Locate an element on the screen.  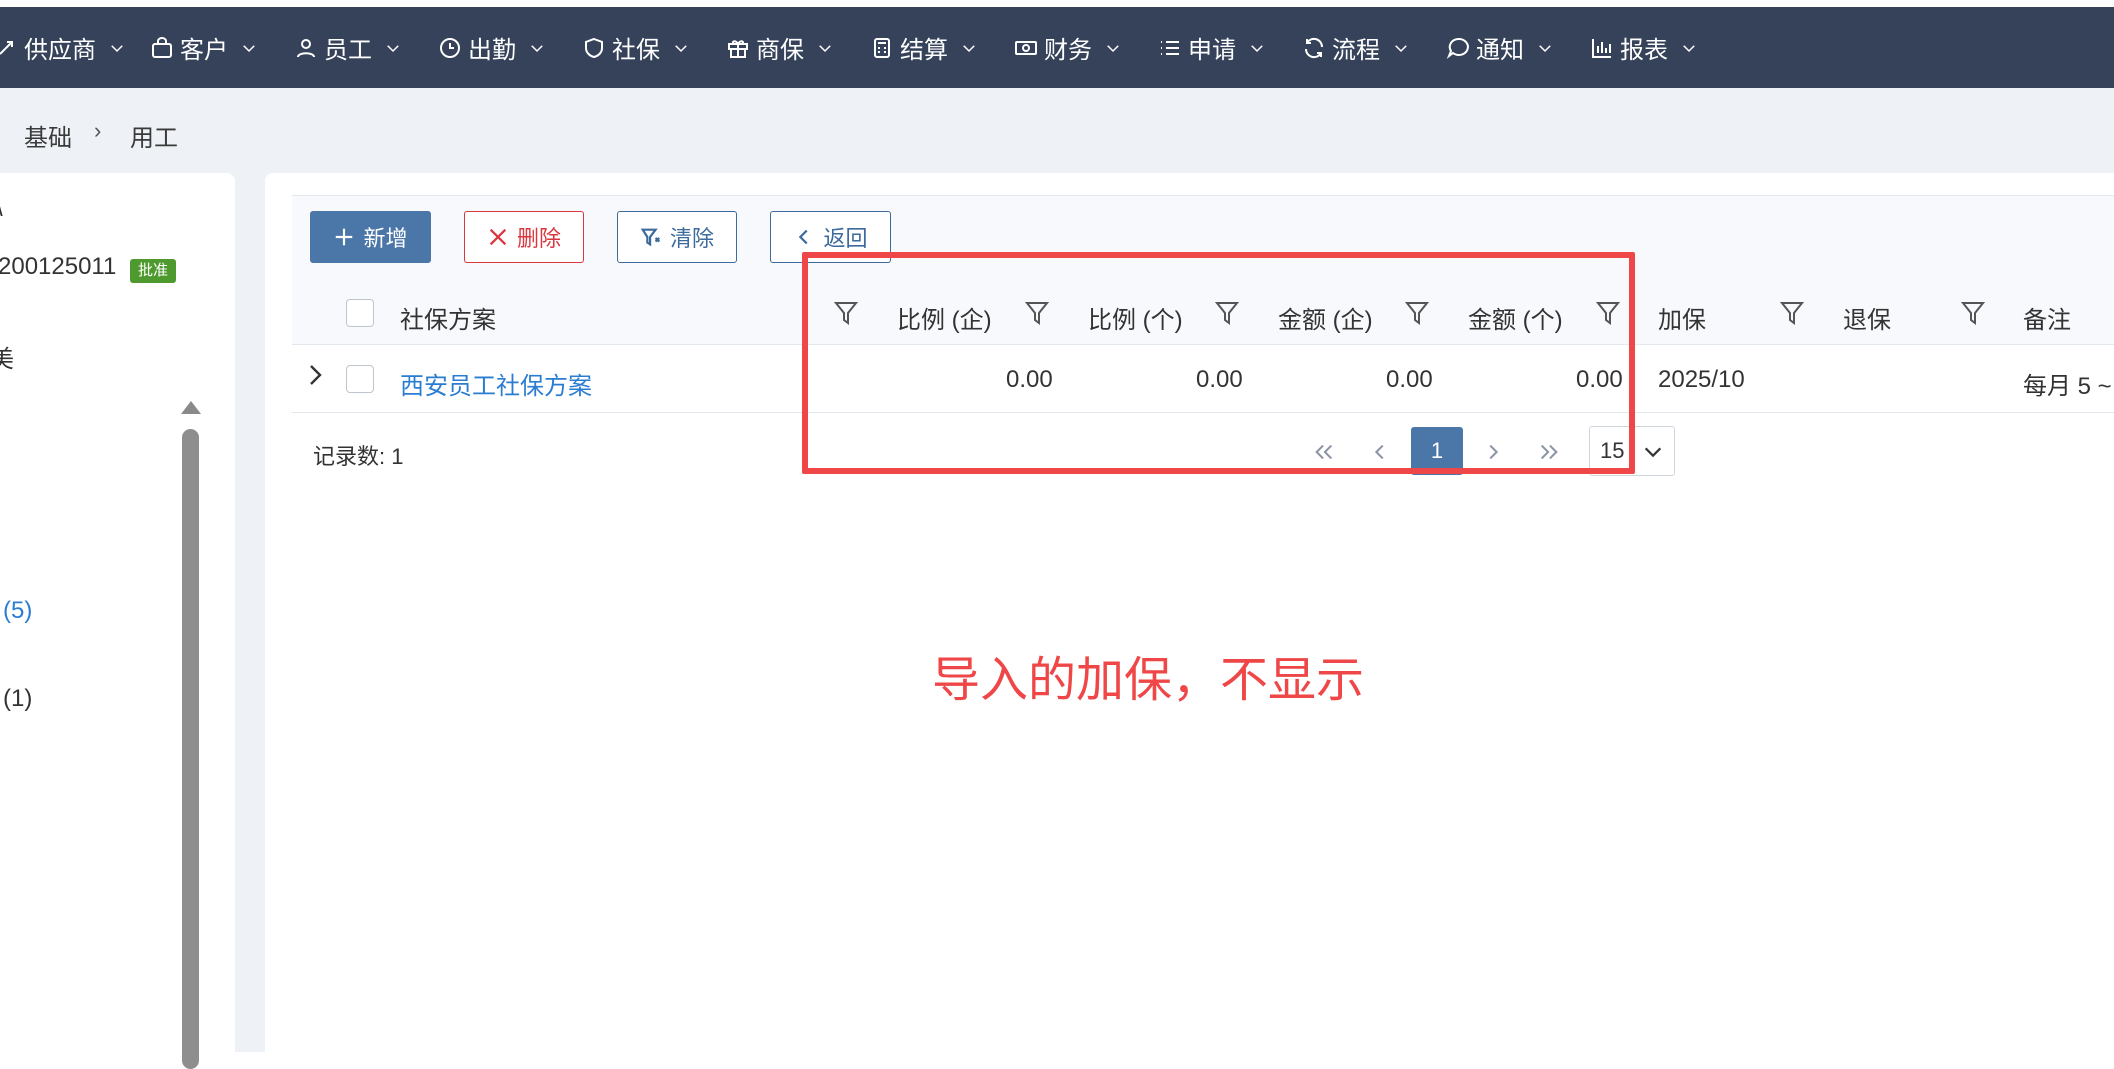
close-icon is located at coordinates (498, 237).